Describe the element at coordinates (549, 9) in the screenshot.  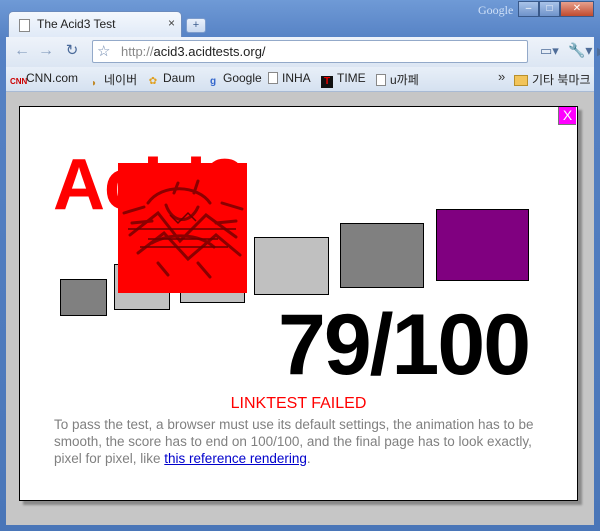
I see `maximize-button: □` at that location.